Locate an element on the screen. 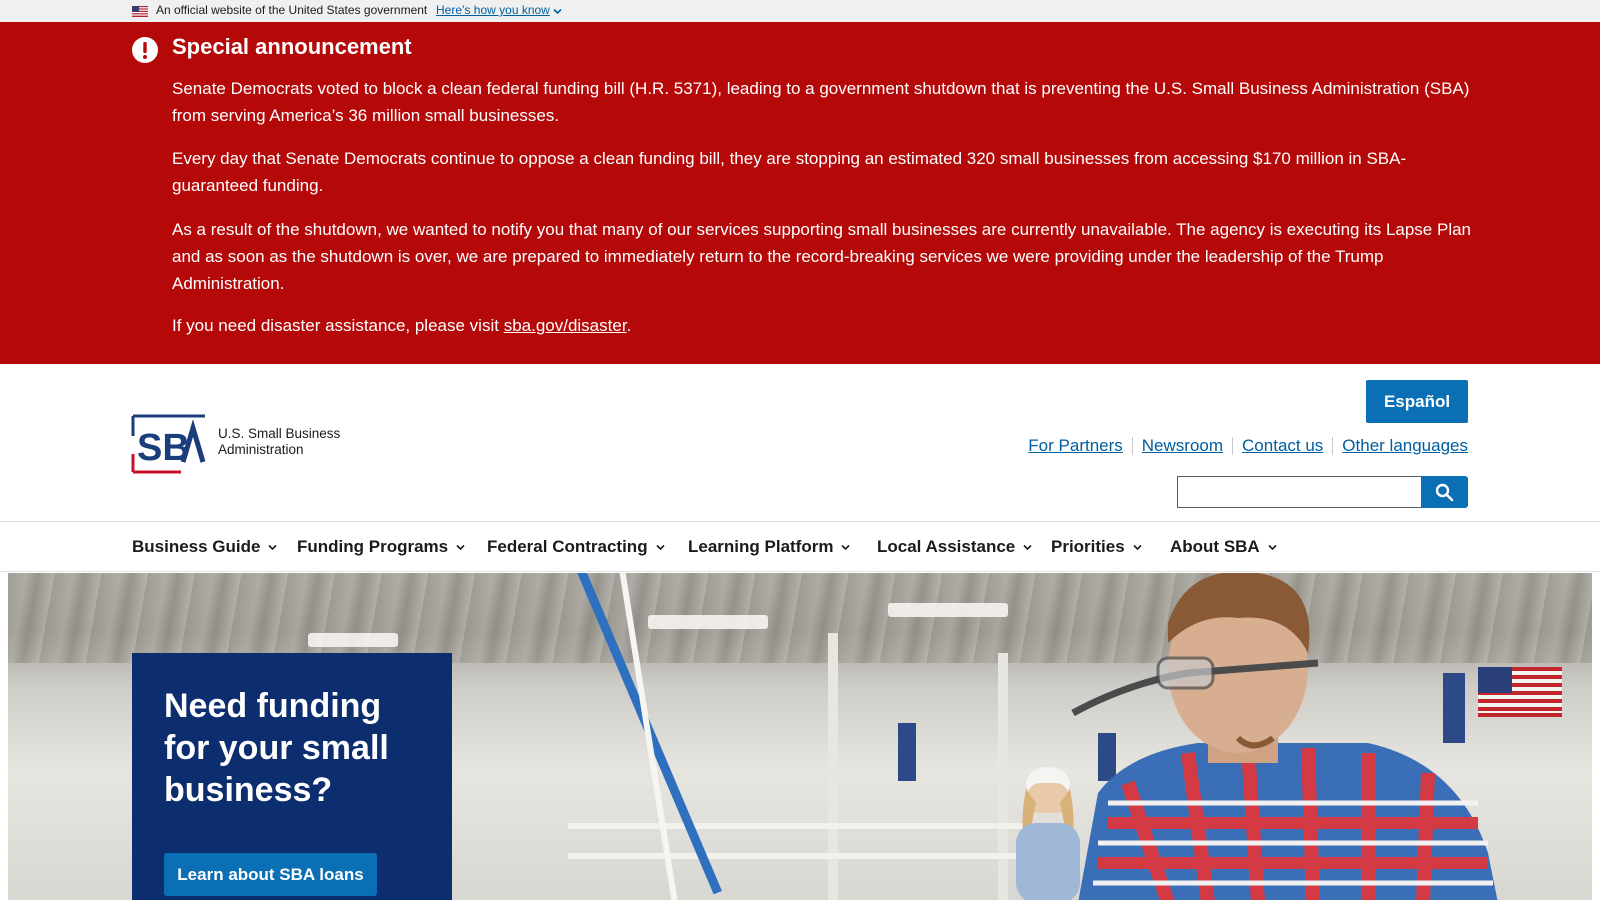 Image resolution: width=1600 pixels, height=900 pixels. nav-label: Business Guide is located at coordinates (196, 546).